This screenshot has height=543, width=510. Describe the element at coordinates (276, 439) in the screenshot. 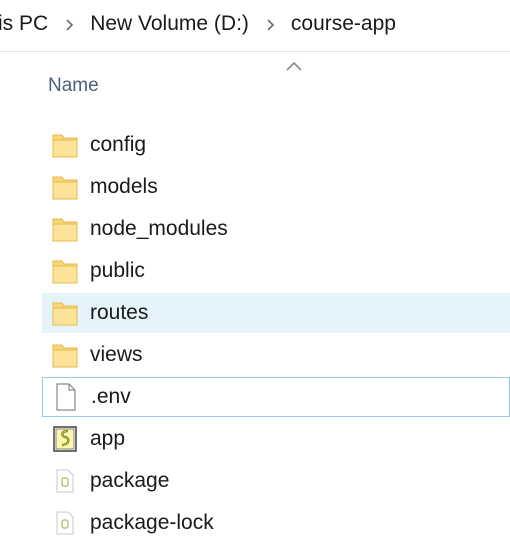

I see `list-item: app` at that location.